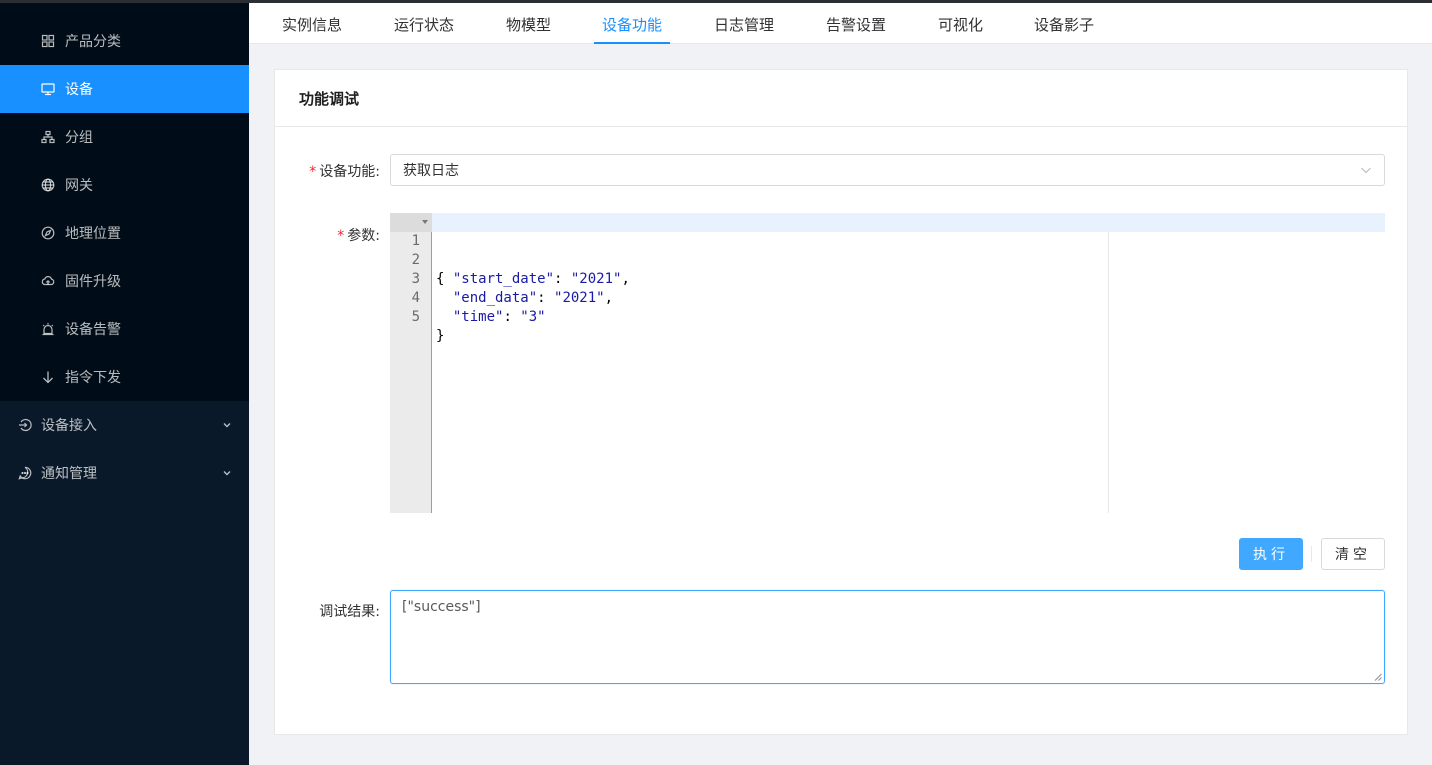 This screenshot has height=765, width=1432. Describe the element at coordinates (25, 425) in the screenshot. I see `login-icon` at that location.